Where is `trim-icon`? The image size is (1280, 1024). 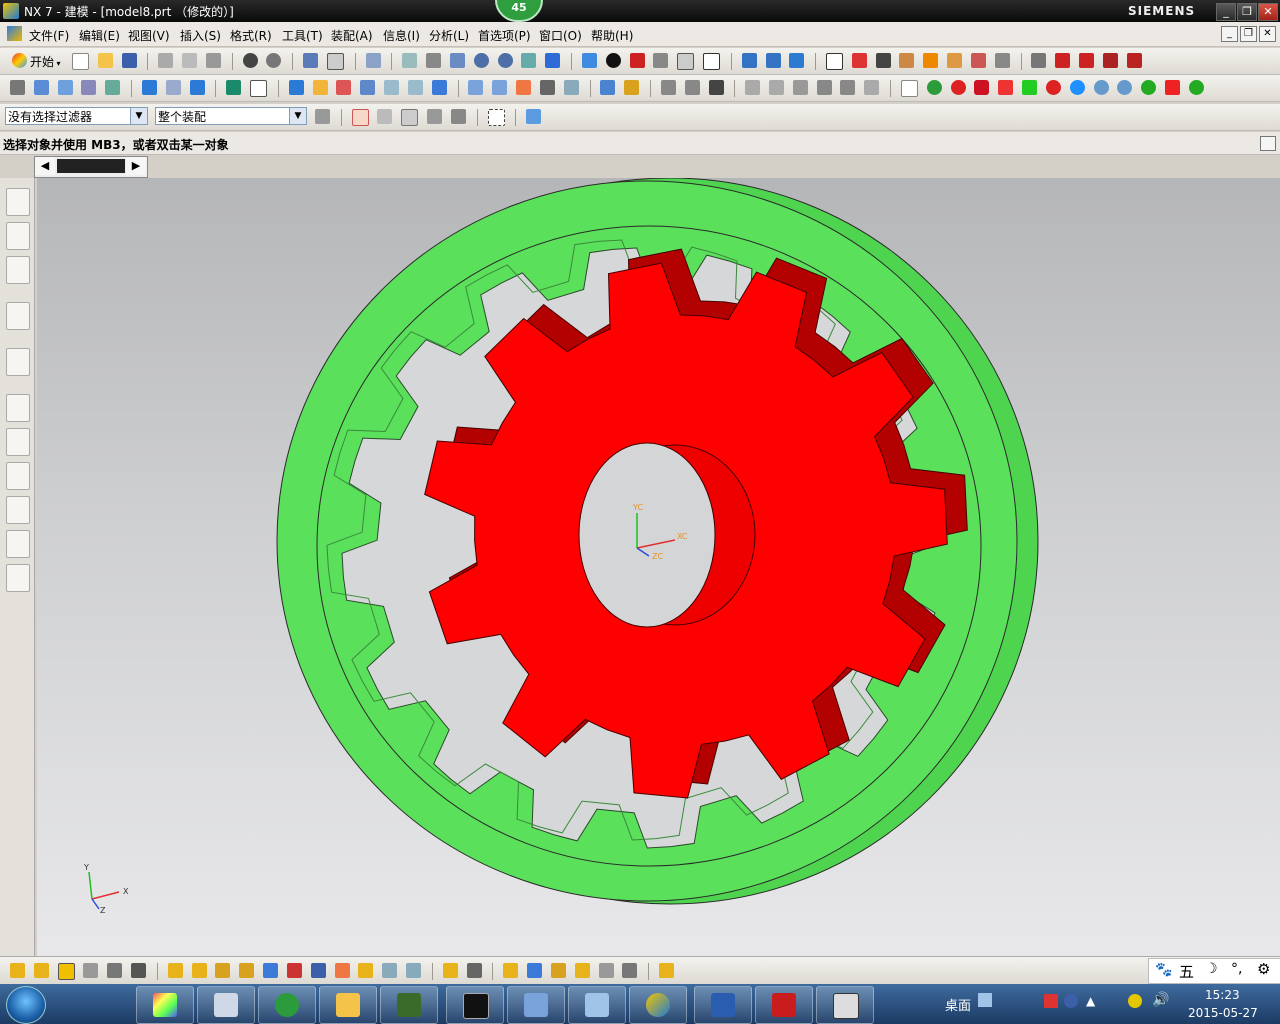 trim-icon is located at coordinates (1039, 60).